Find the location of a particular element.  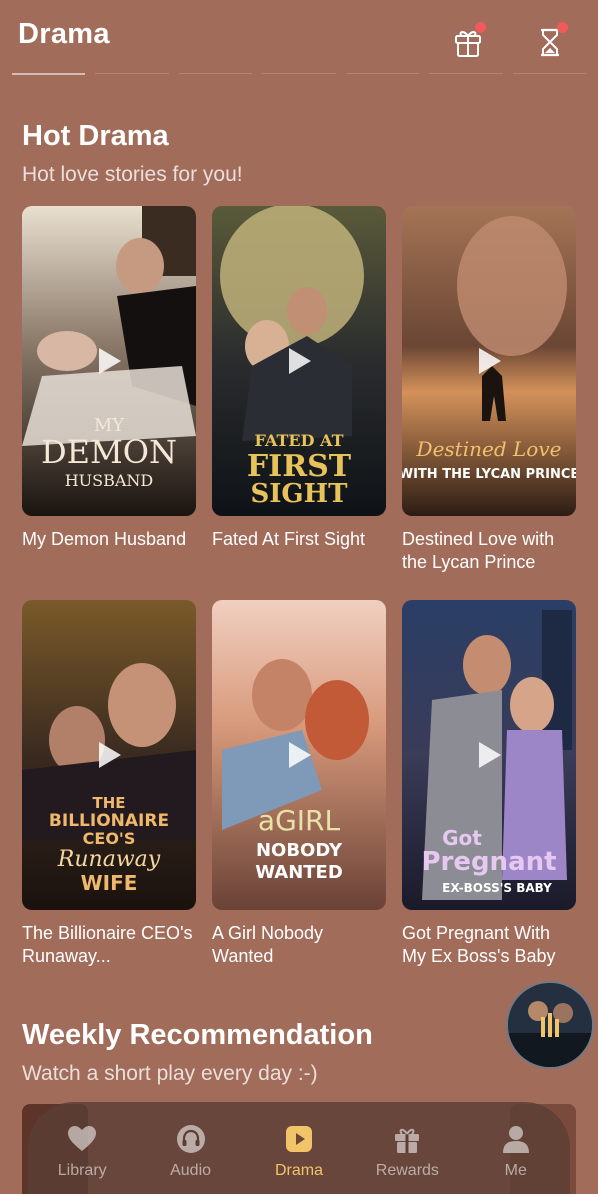

nav-label: Rewards is located at coordinates (407, 1170).